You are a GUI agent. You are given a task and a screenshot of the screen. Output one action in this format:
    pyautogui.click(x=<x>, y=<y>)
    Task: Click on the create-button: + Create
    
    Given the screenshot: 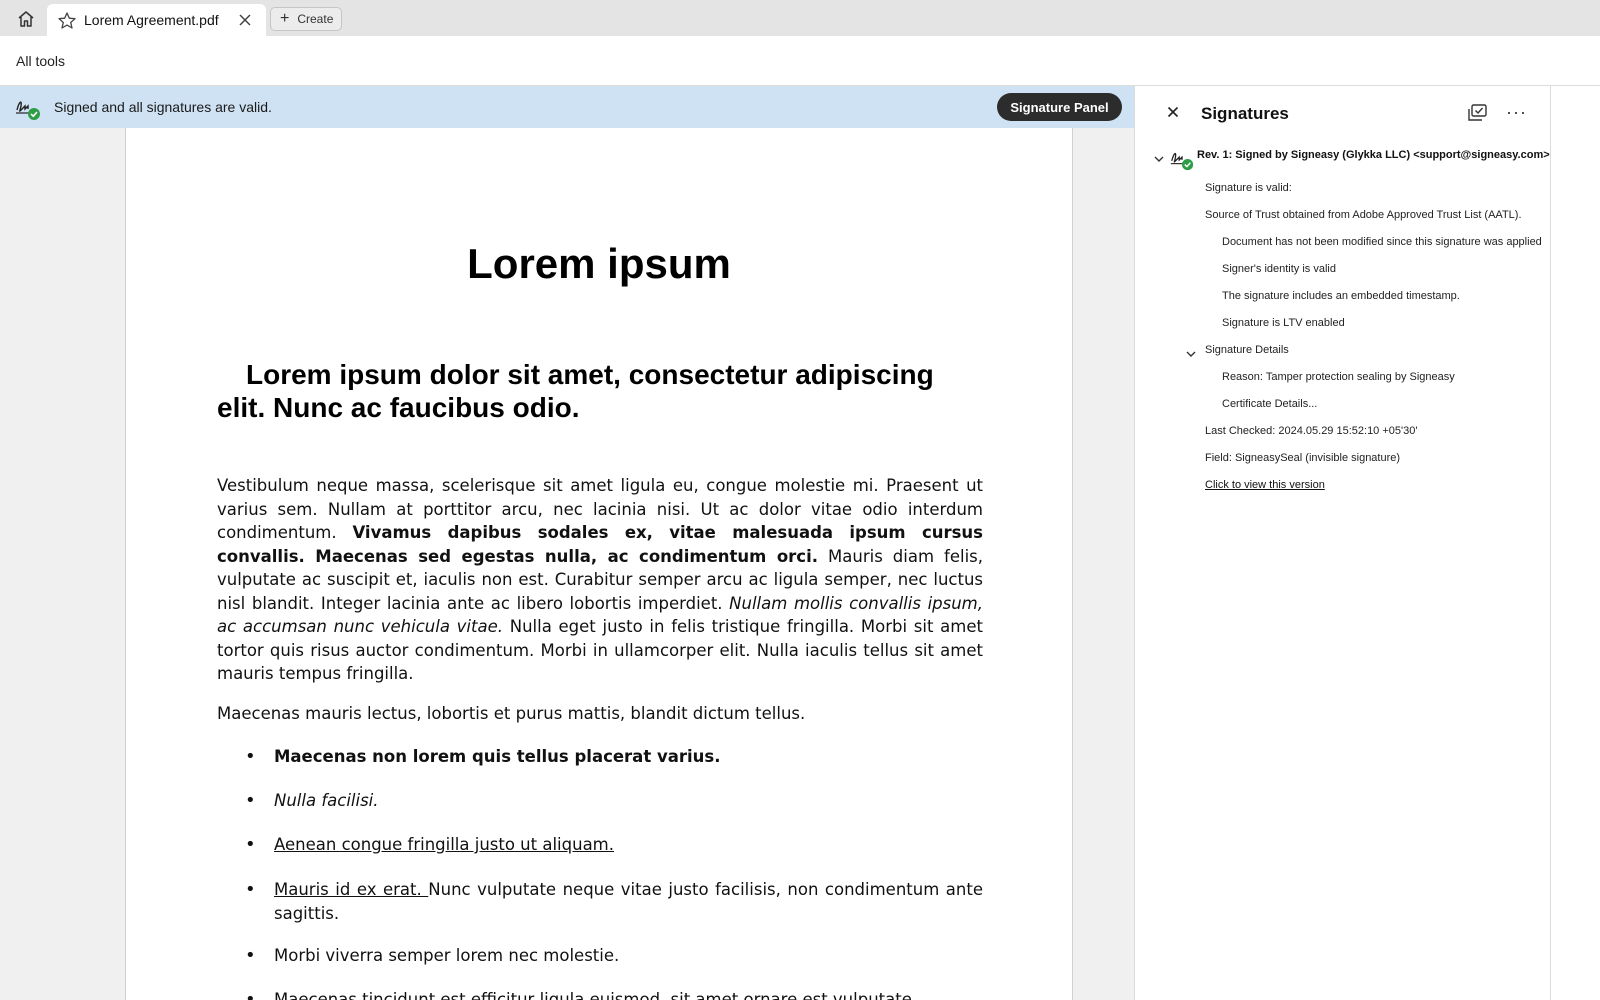 What is the action you would take?
    pyautogui.click(x=306, y=19)
    